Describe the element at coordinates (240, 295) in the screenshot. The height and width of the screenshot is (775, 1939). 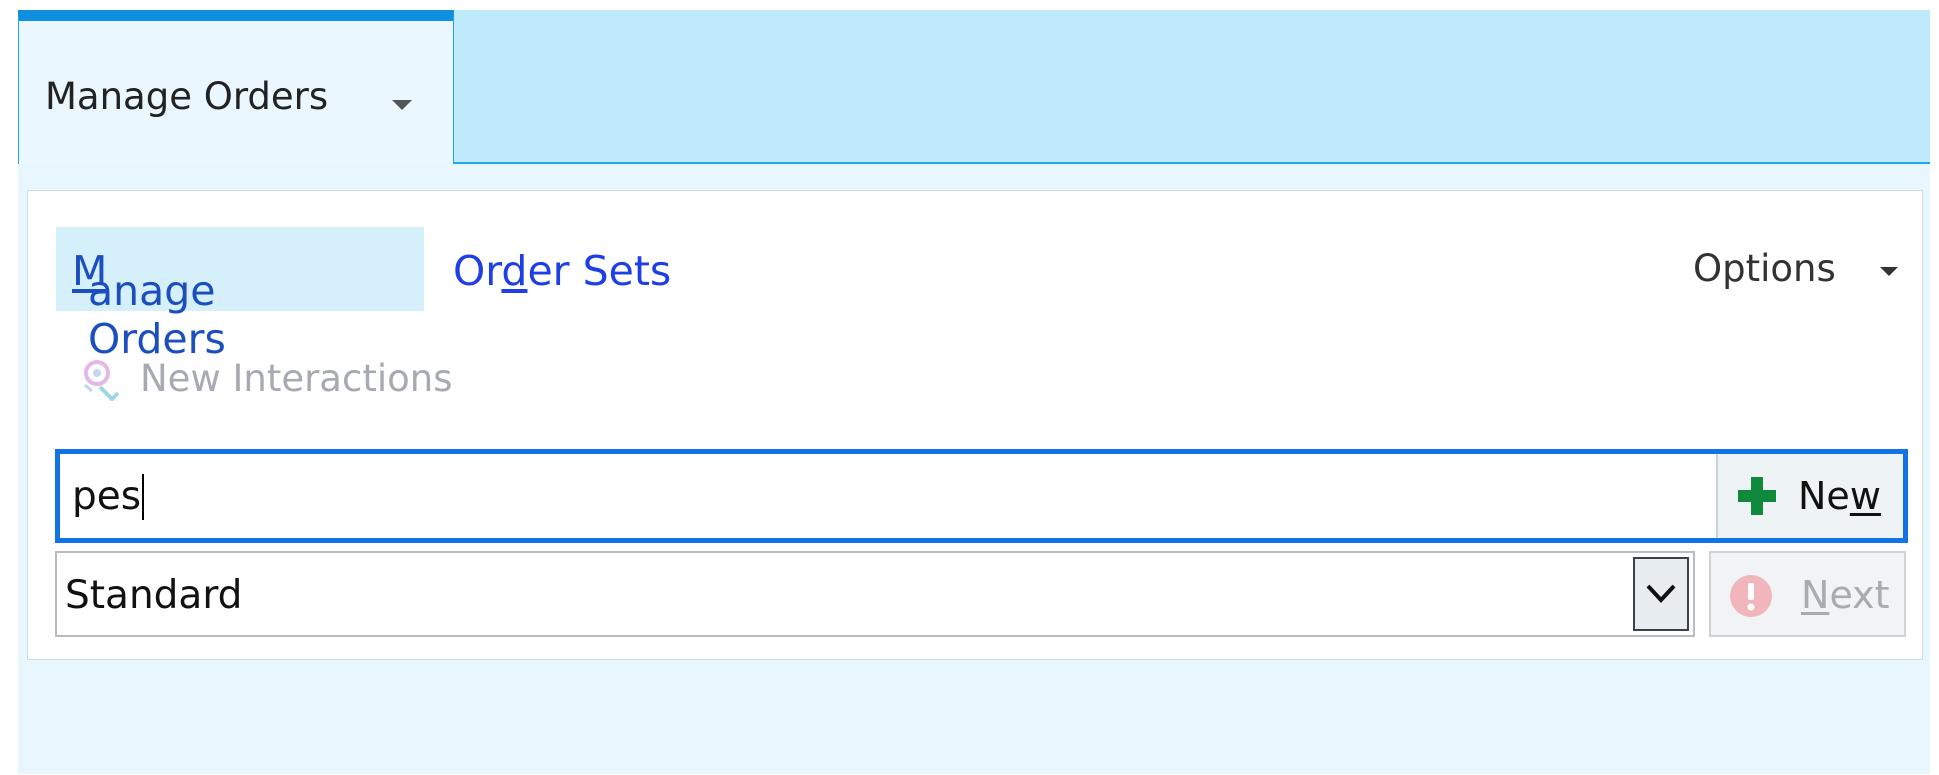
I see `subtab-manage-orders: Manage Orders` at that location.